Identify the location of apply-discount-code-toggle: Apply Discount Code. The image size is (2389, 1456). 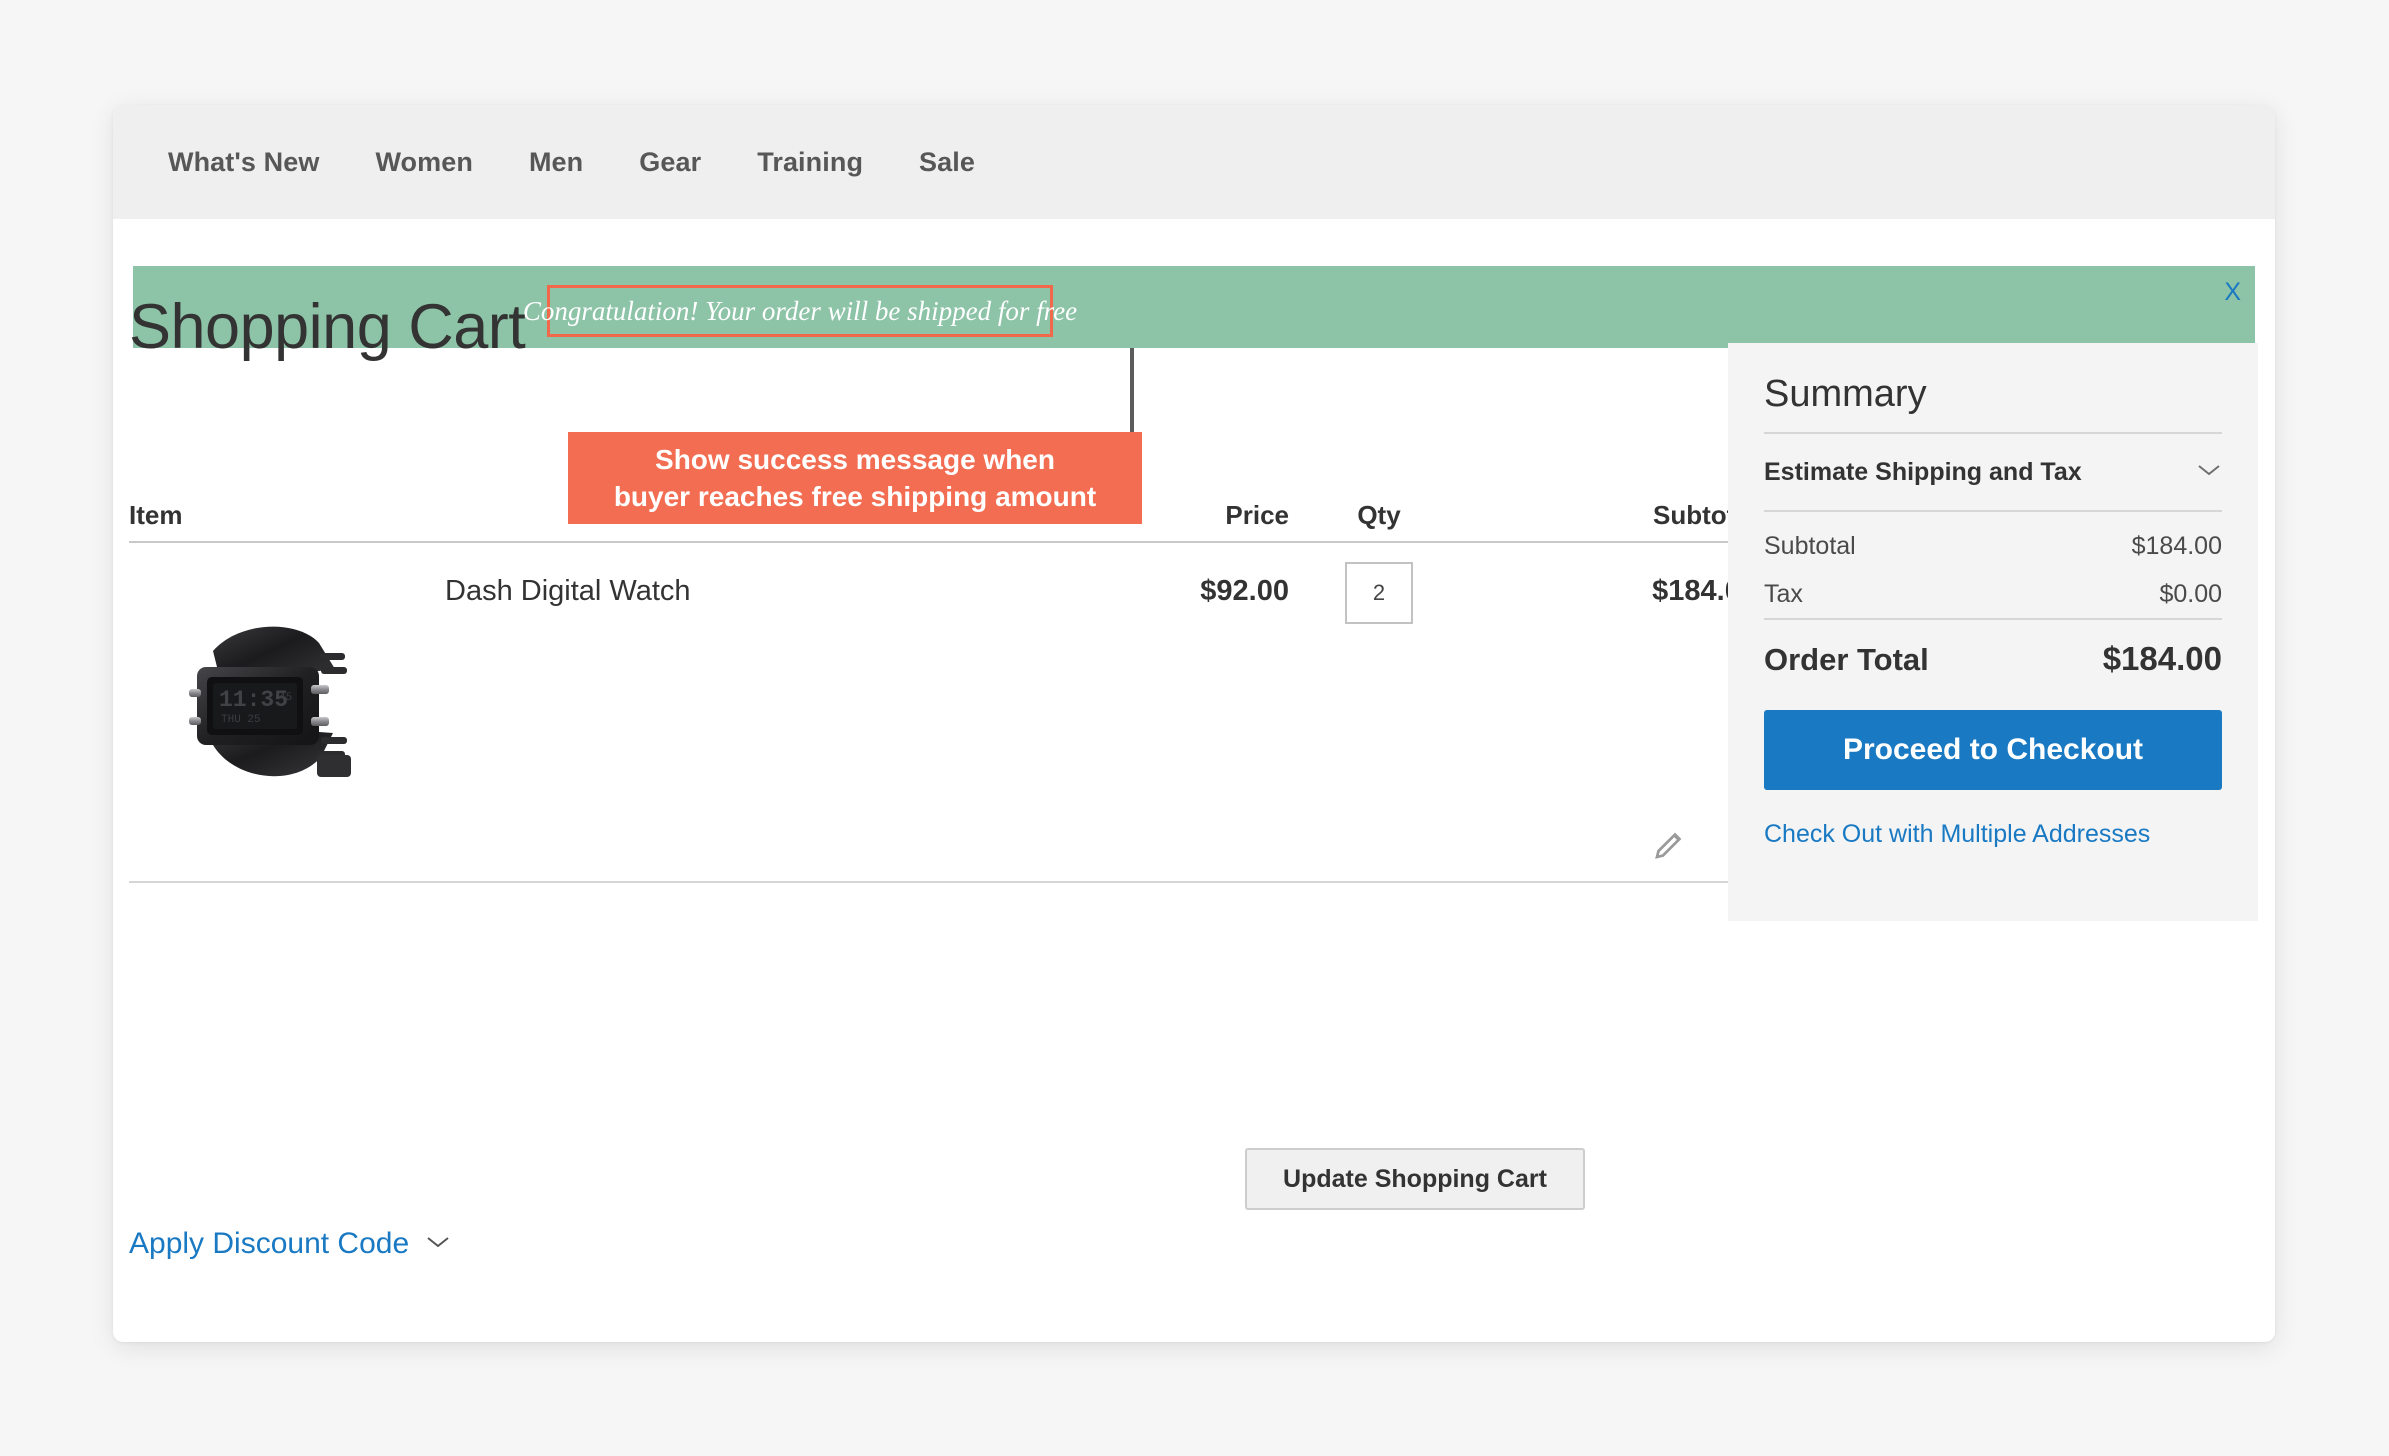
(290, 1244).